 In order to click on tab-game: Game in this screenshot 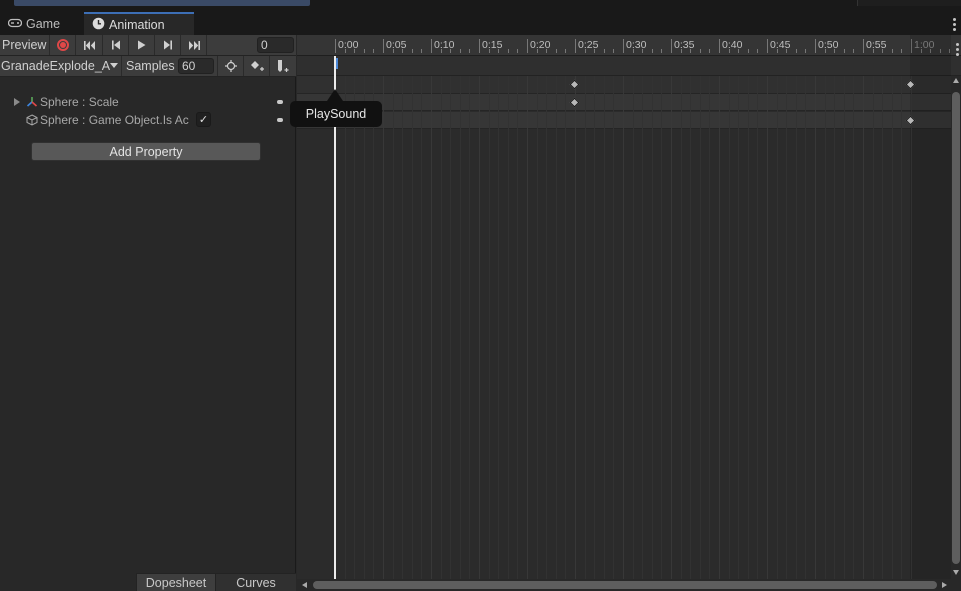, I will do `click(39, 23)`.